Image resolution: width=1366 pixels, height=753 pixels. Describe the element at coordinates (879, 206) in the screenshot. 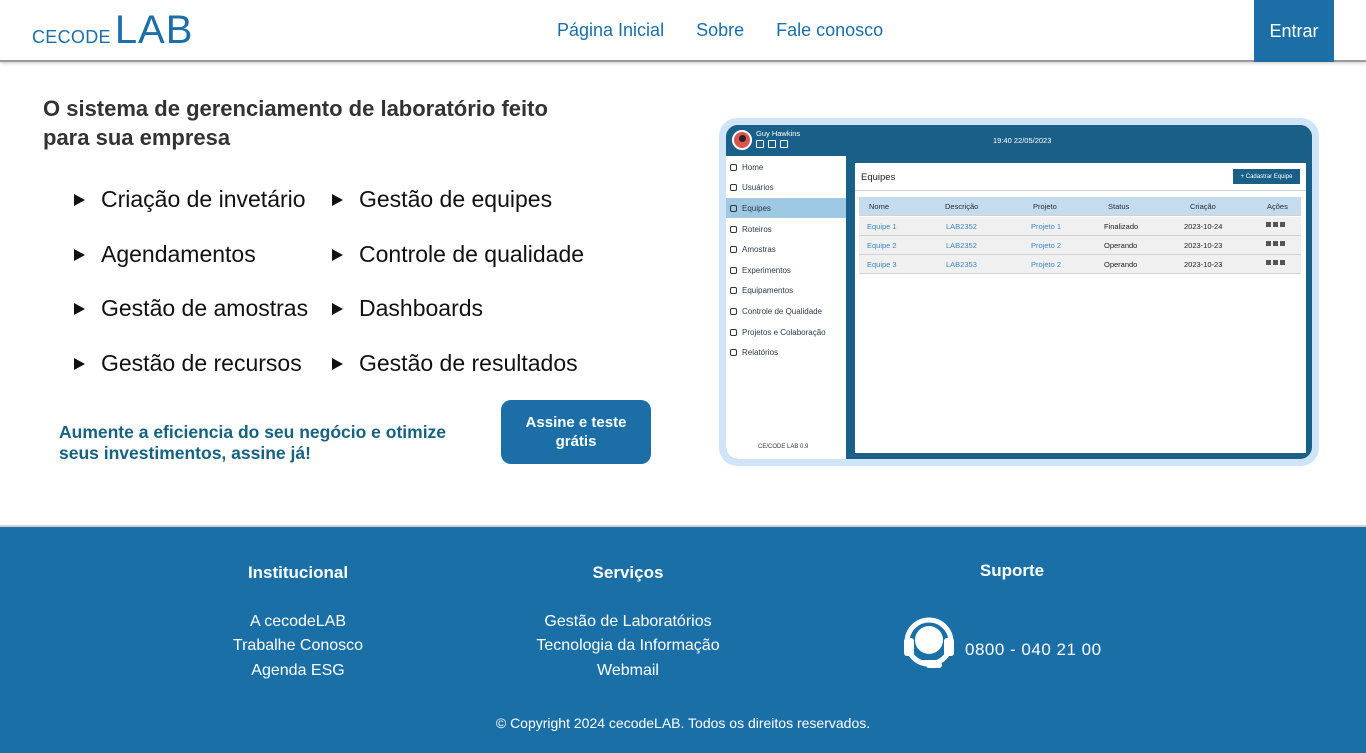

I see `column-header: Nome` at that location.